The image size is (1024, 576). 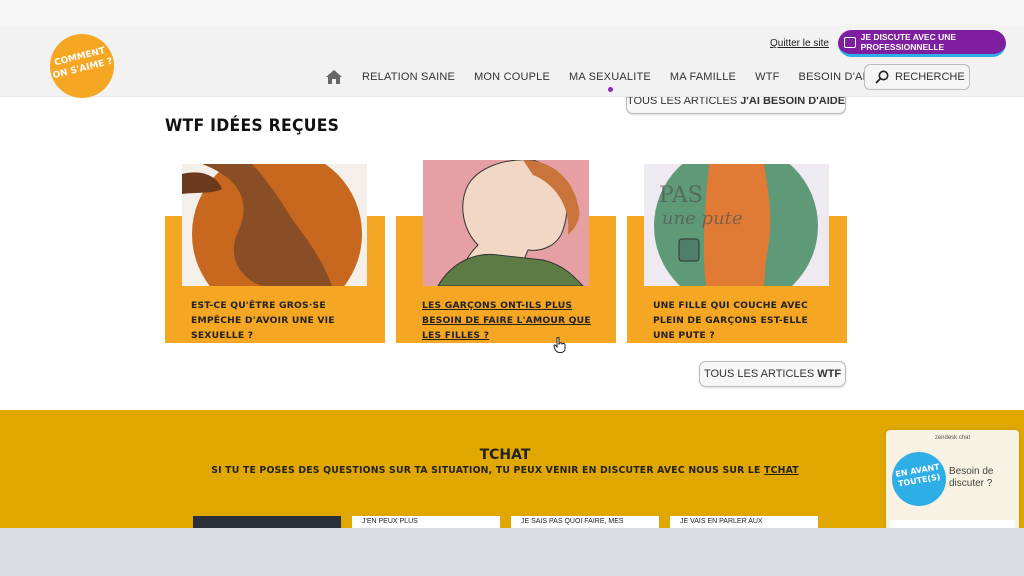 I want to click on search-icon, so click(x=882, y=77).